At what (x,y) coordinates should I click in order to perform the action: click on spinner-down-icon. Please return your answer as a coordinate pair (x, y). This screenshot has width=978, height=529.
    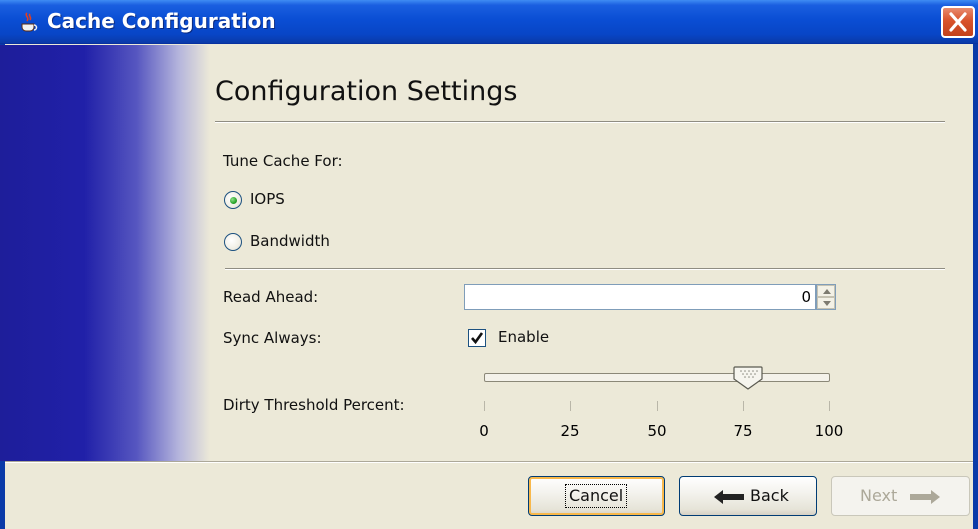
    Looking at the image, I should click on (827, 303).